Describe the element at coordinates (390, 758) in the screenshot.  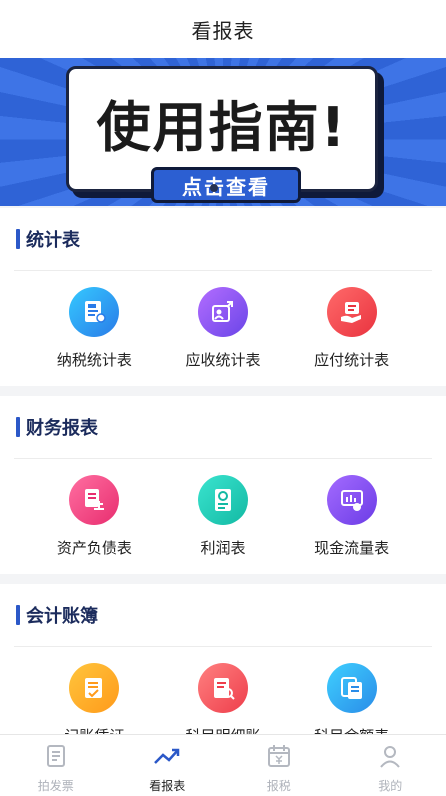
I see `user-icon` at that location.